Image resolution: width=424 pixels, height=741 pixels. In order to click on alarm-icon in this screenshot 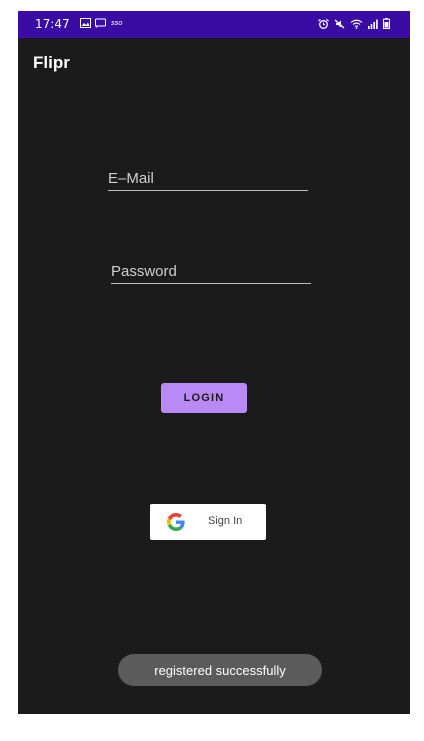, I will do `click(323, 25)`.